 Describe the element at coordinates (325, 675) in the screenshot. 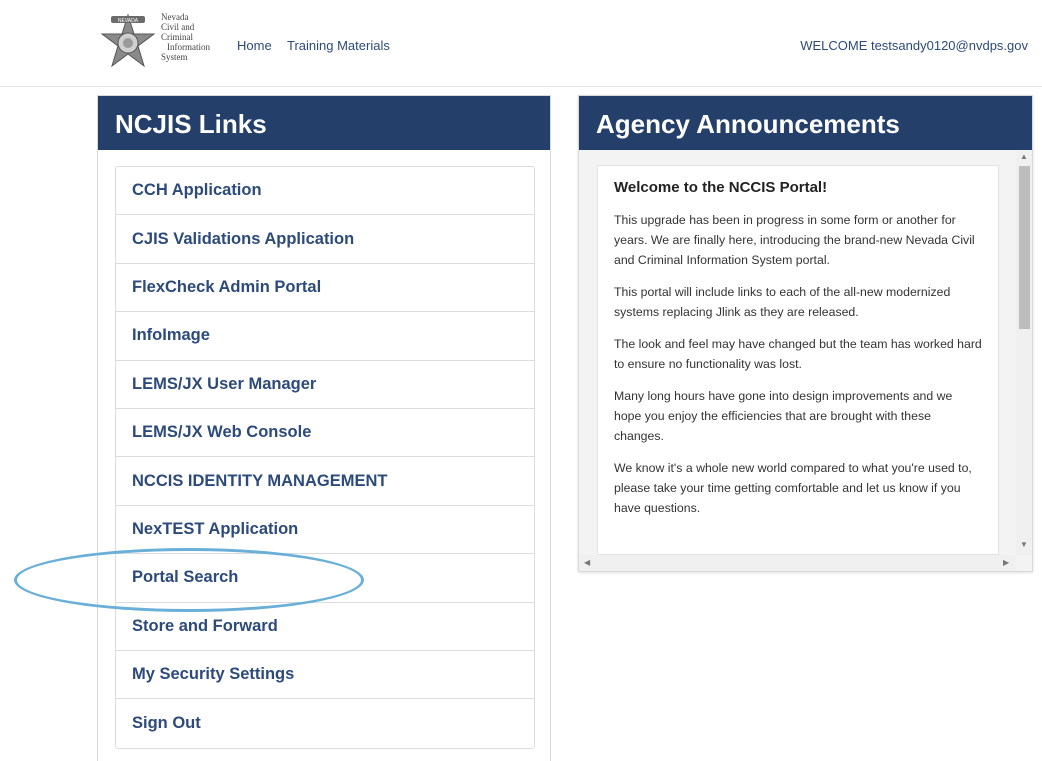

I see `link-my-security-settings: My Security Settings` at that location.